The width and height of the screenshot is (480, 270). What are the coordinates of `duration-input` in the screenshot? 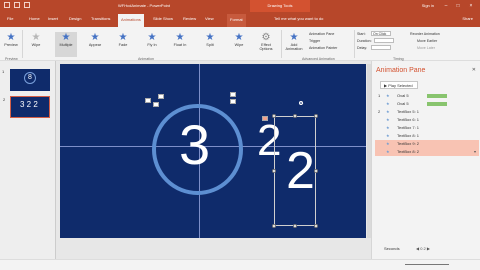 It's located at (384, 40).